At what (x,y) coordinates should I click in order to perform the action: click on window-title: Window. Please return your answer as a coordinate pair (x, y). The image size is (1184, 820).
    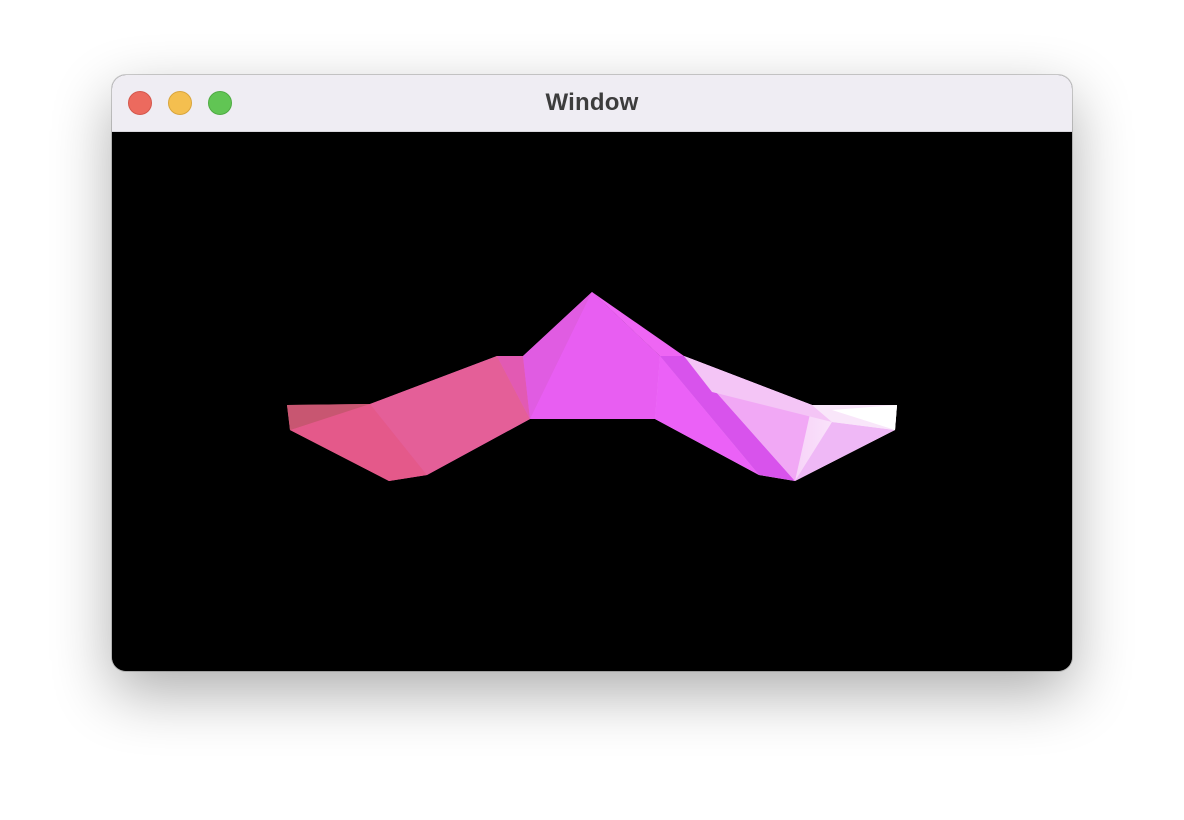
    Looking at the image, I should click on (592, 102).